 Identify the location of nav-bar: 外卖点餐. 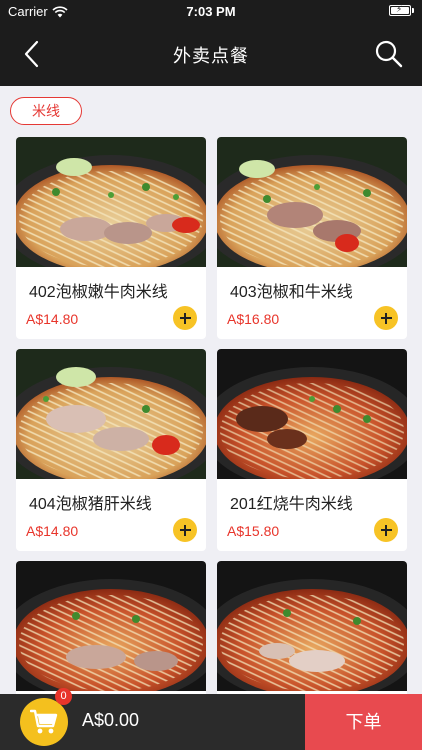
(211, 54).